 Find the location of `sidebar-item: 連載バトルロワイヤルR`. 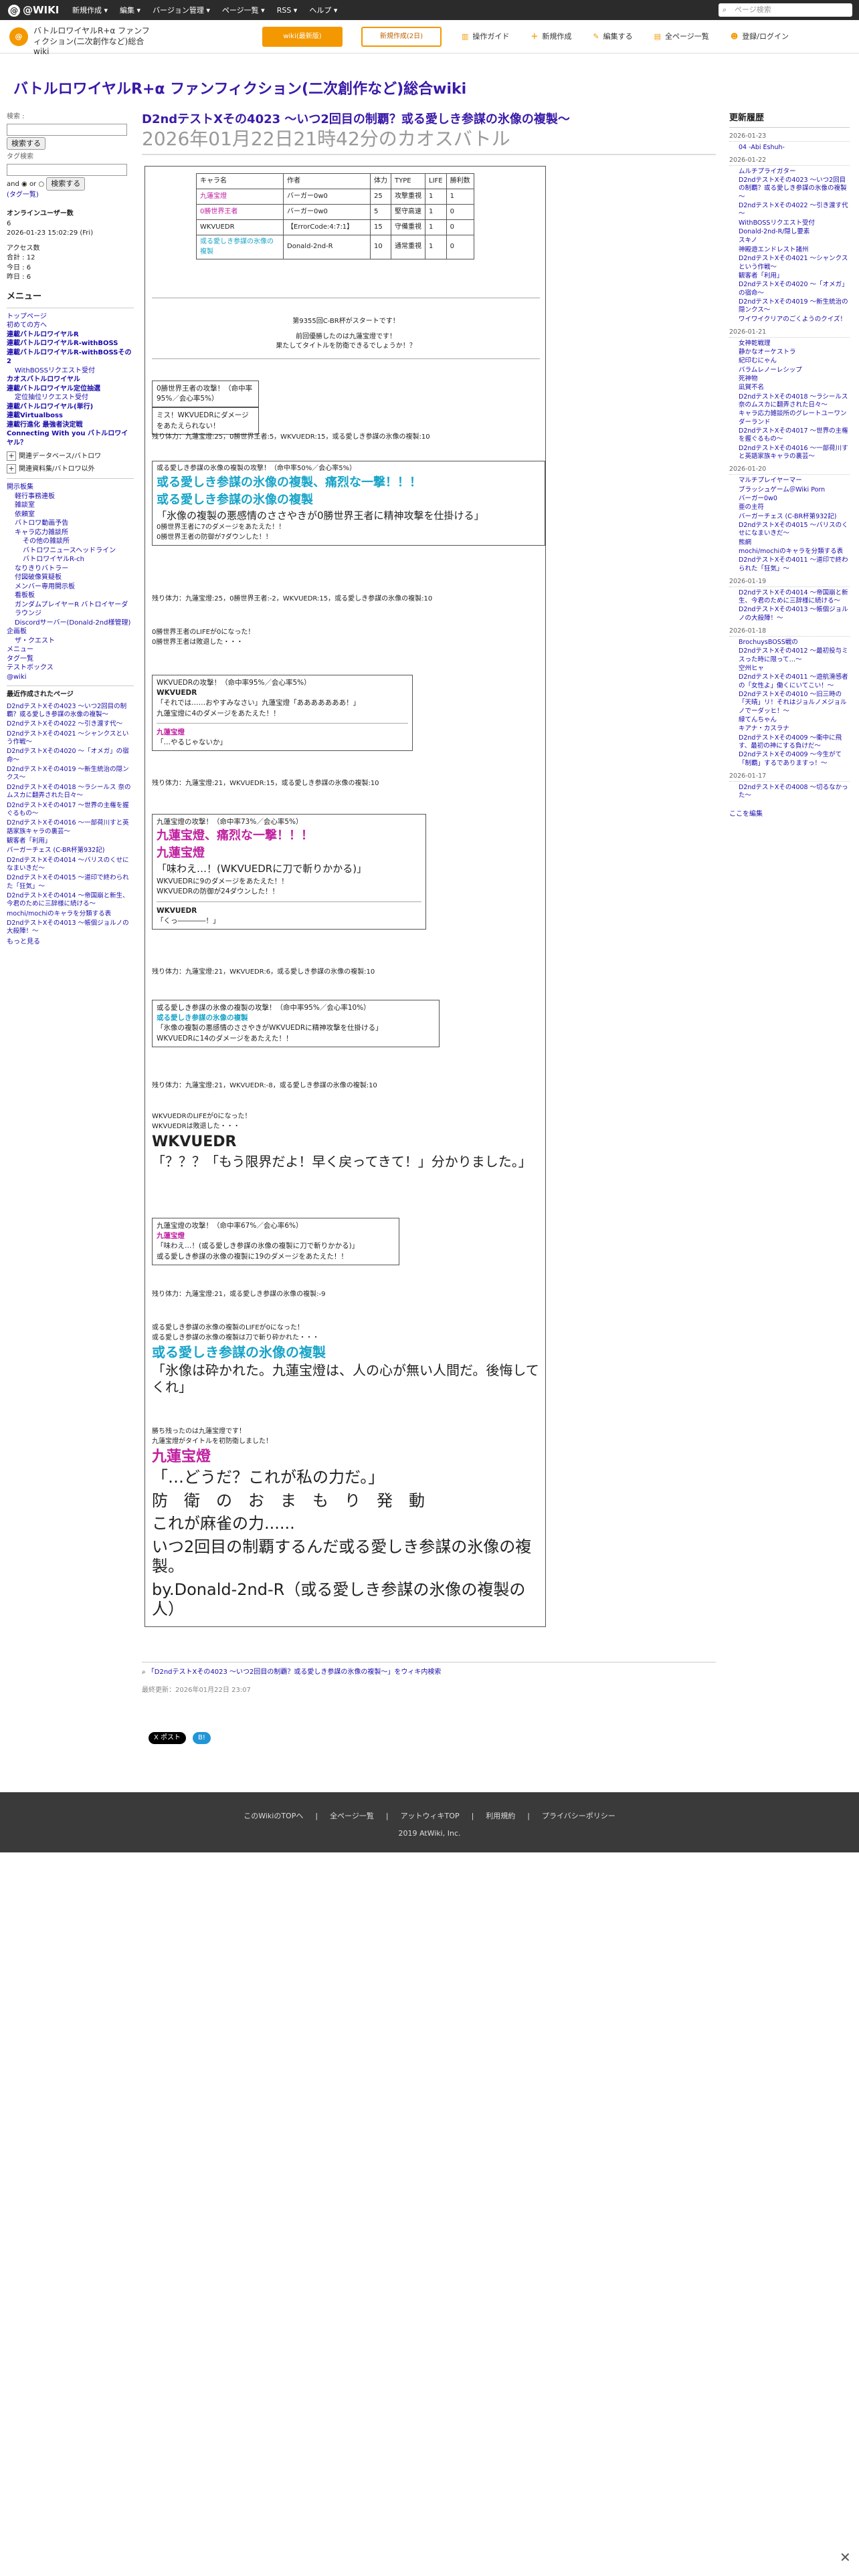

sidebar-item: 連載バトルロワイヤルR is located at coordinates (71, 335).